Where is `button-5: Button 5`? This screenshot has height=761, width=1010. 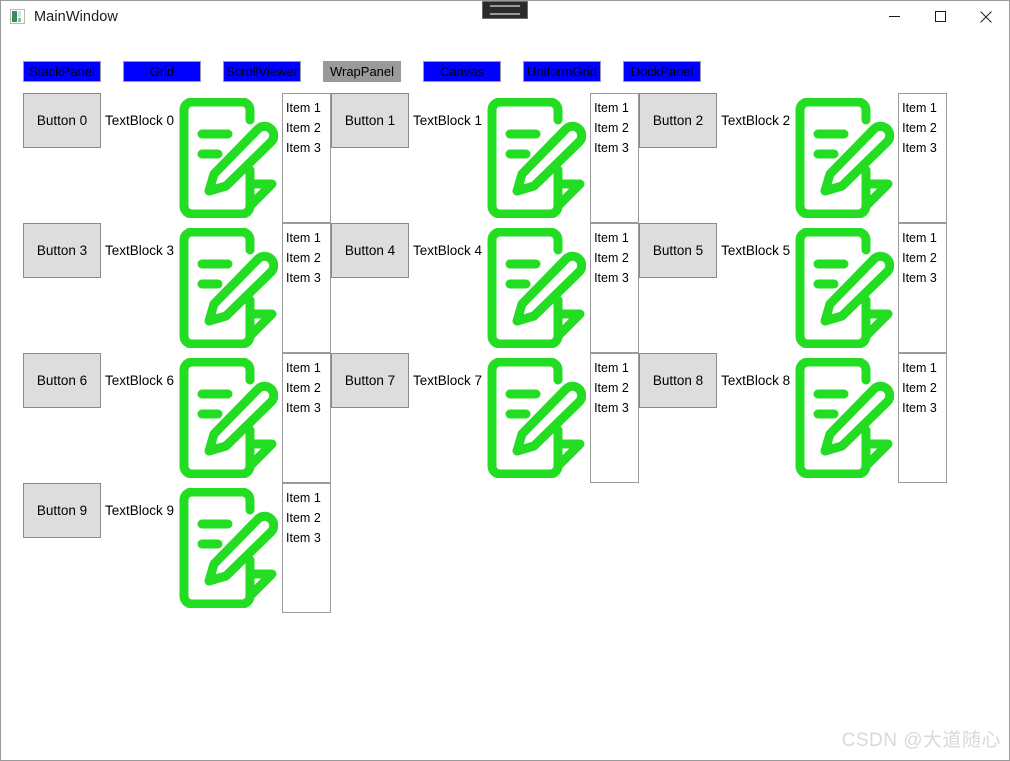
button-5: Button 5 is located at coordinates (678, 250).